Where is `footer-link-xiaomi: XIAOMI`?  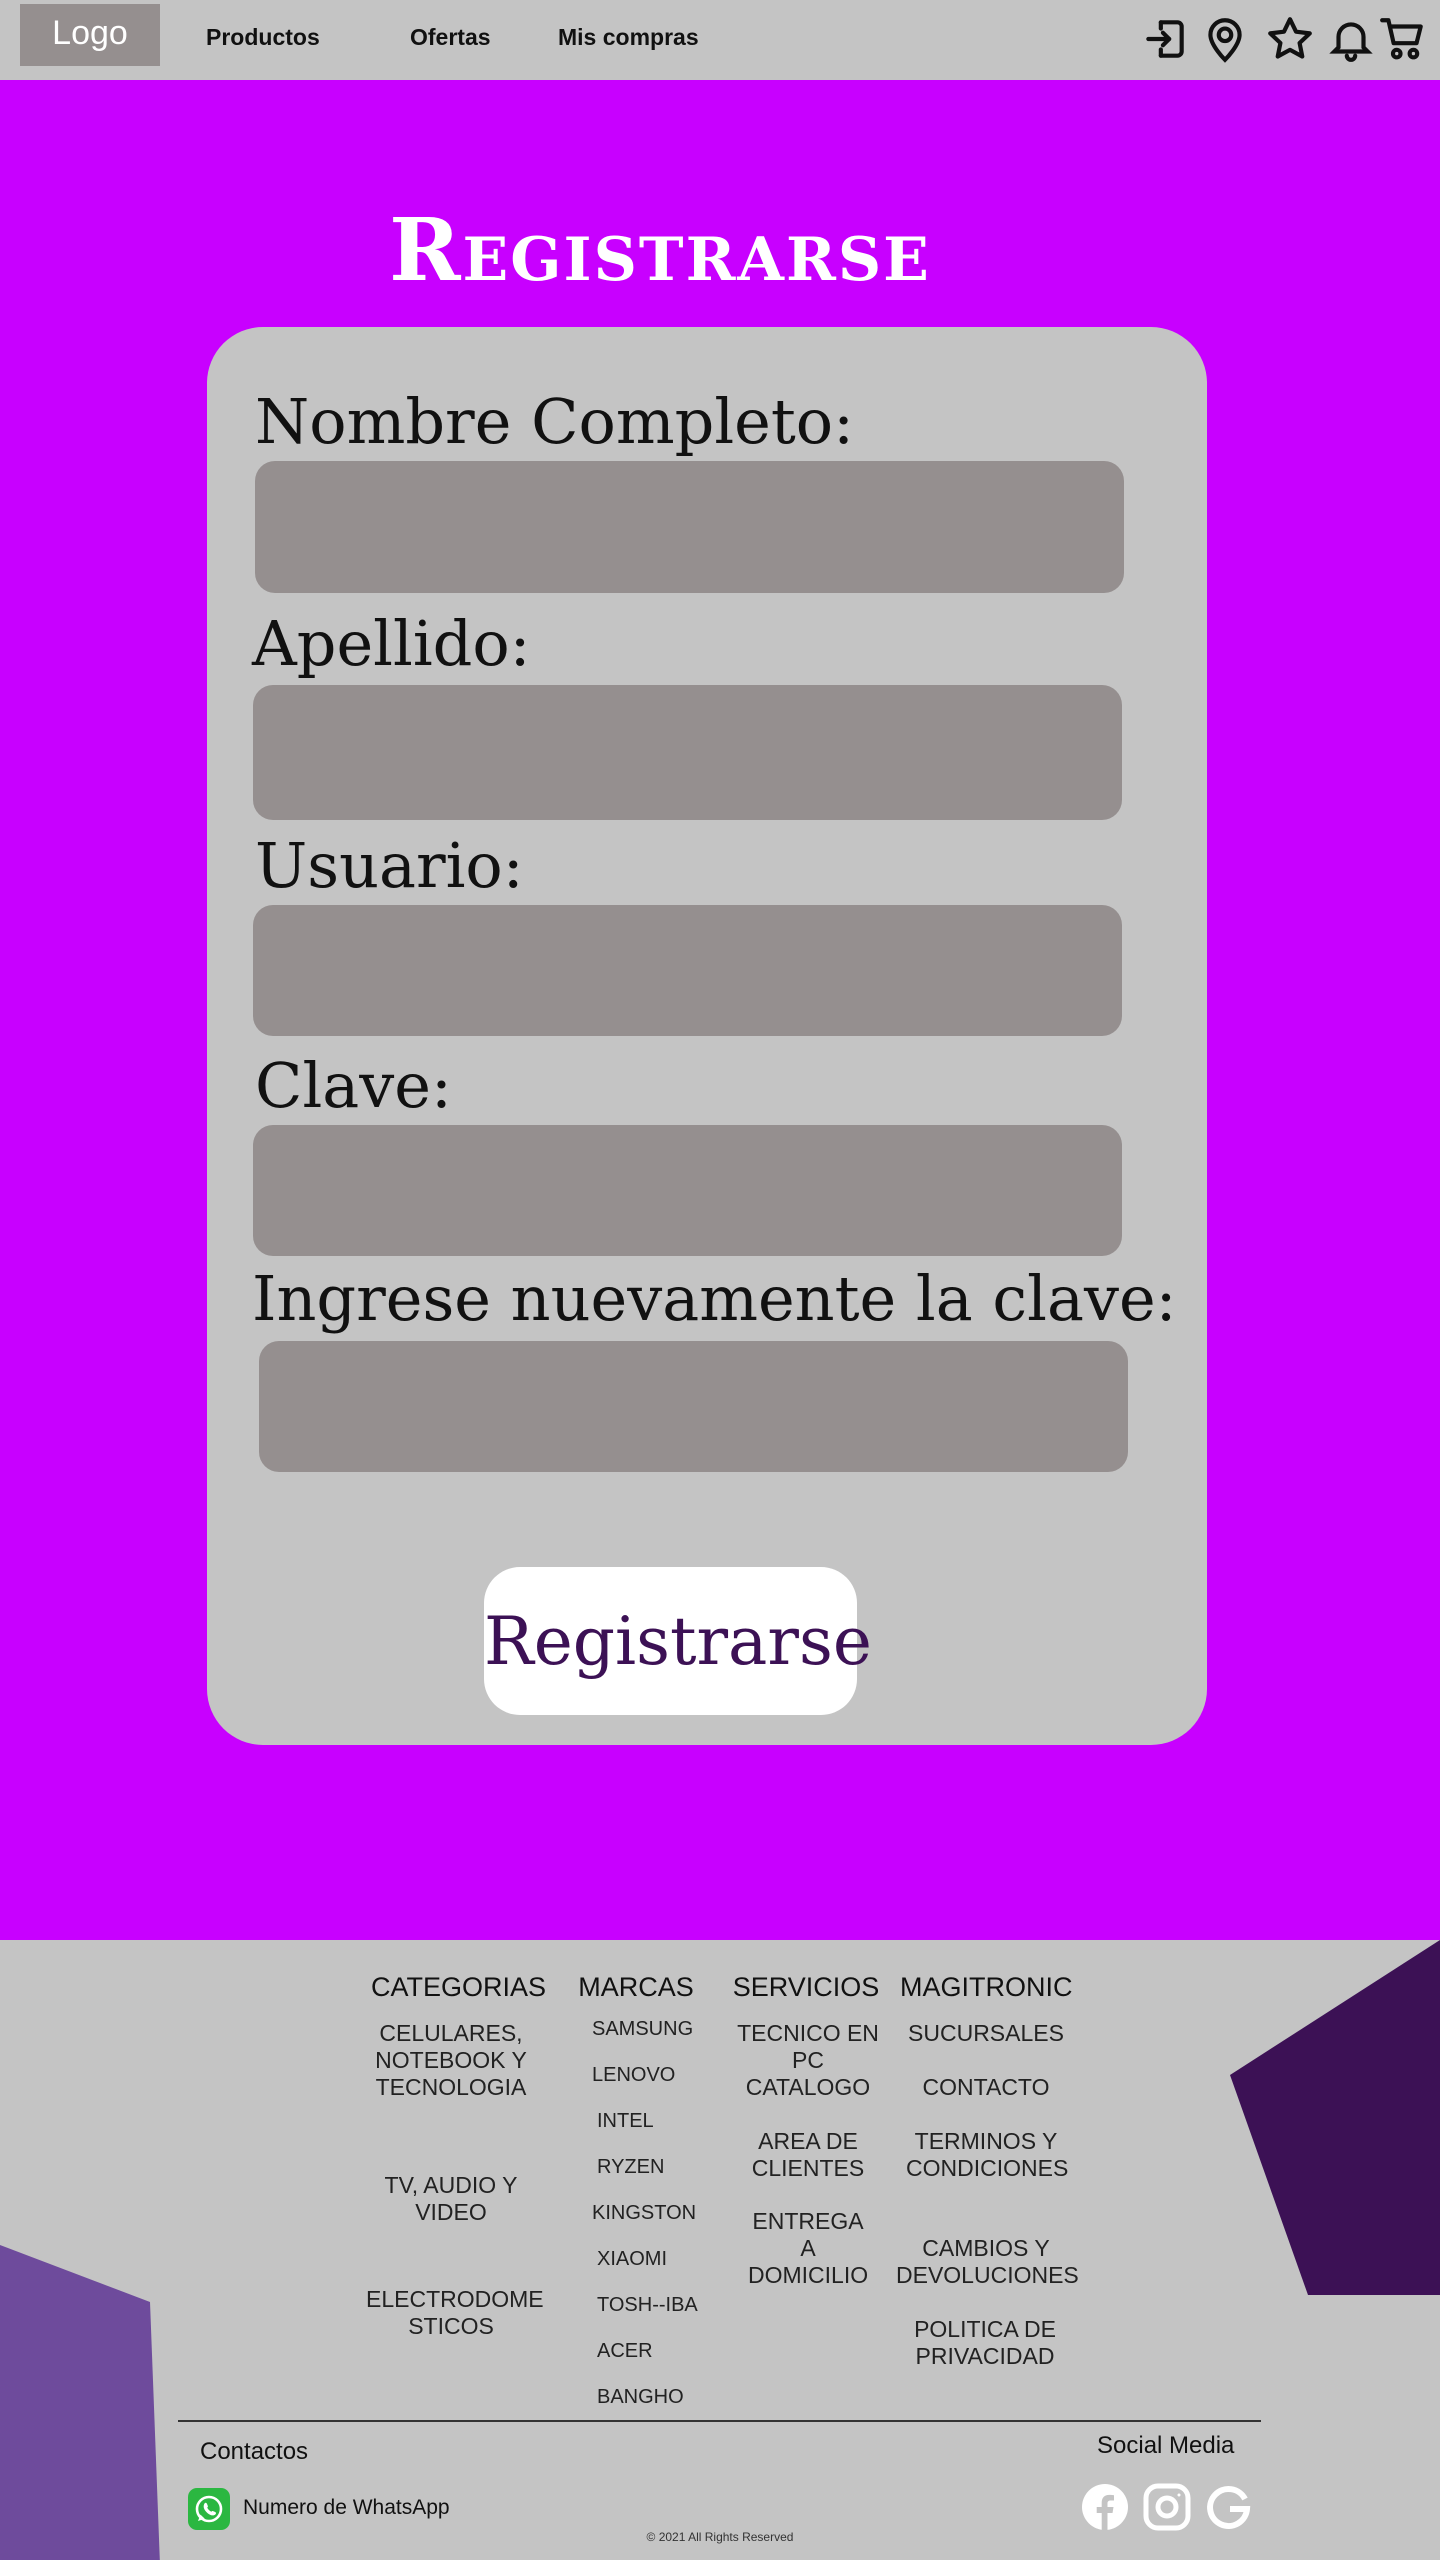
footer-link-xiaomi: XIAOMI is located at coordinates (632, 2259).